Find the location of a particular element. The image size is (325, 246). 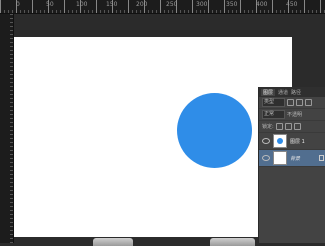

layer-filter-row: 类型 is located at coordinates (292, 103).